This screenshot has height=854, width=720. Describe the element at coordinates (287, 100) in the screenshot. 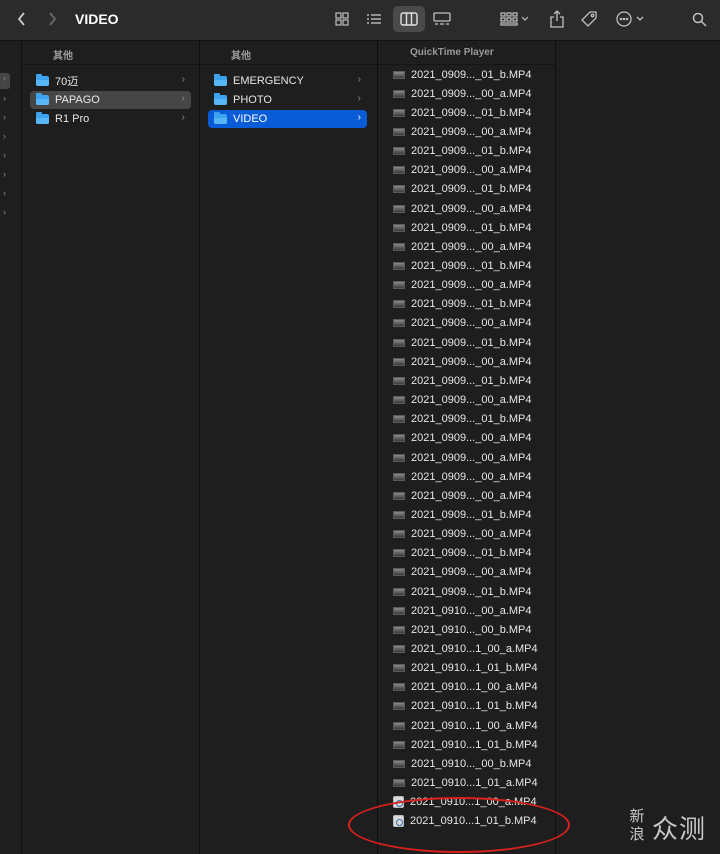

I see `folder-item-photo: PHOTO ›` at that location.